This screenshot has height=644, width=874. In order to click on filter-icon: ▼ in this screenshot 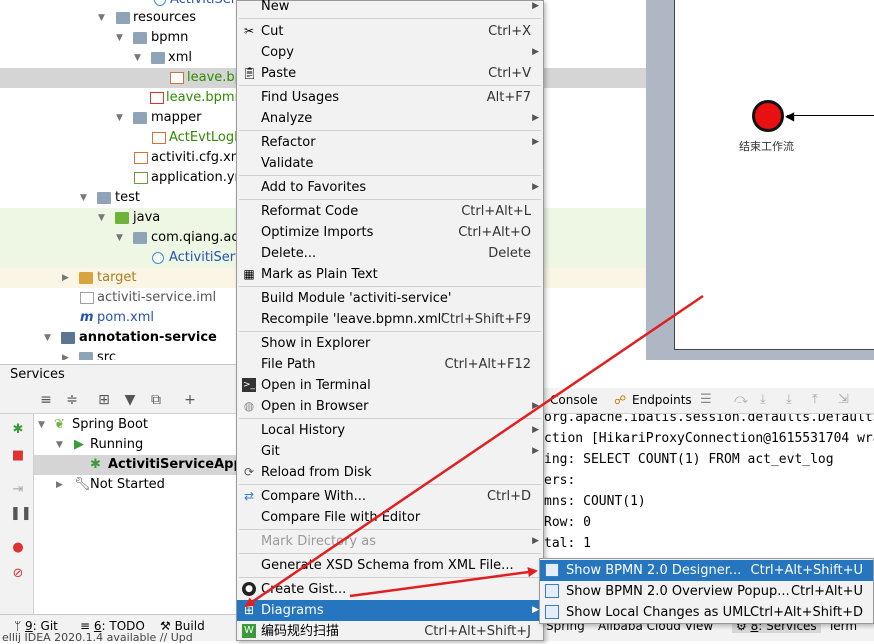, I will do `click(130, 400)`.